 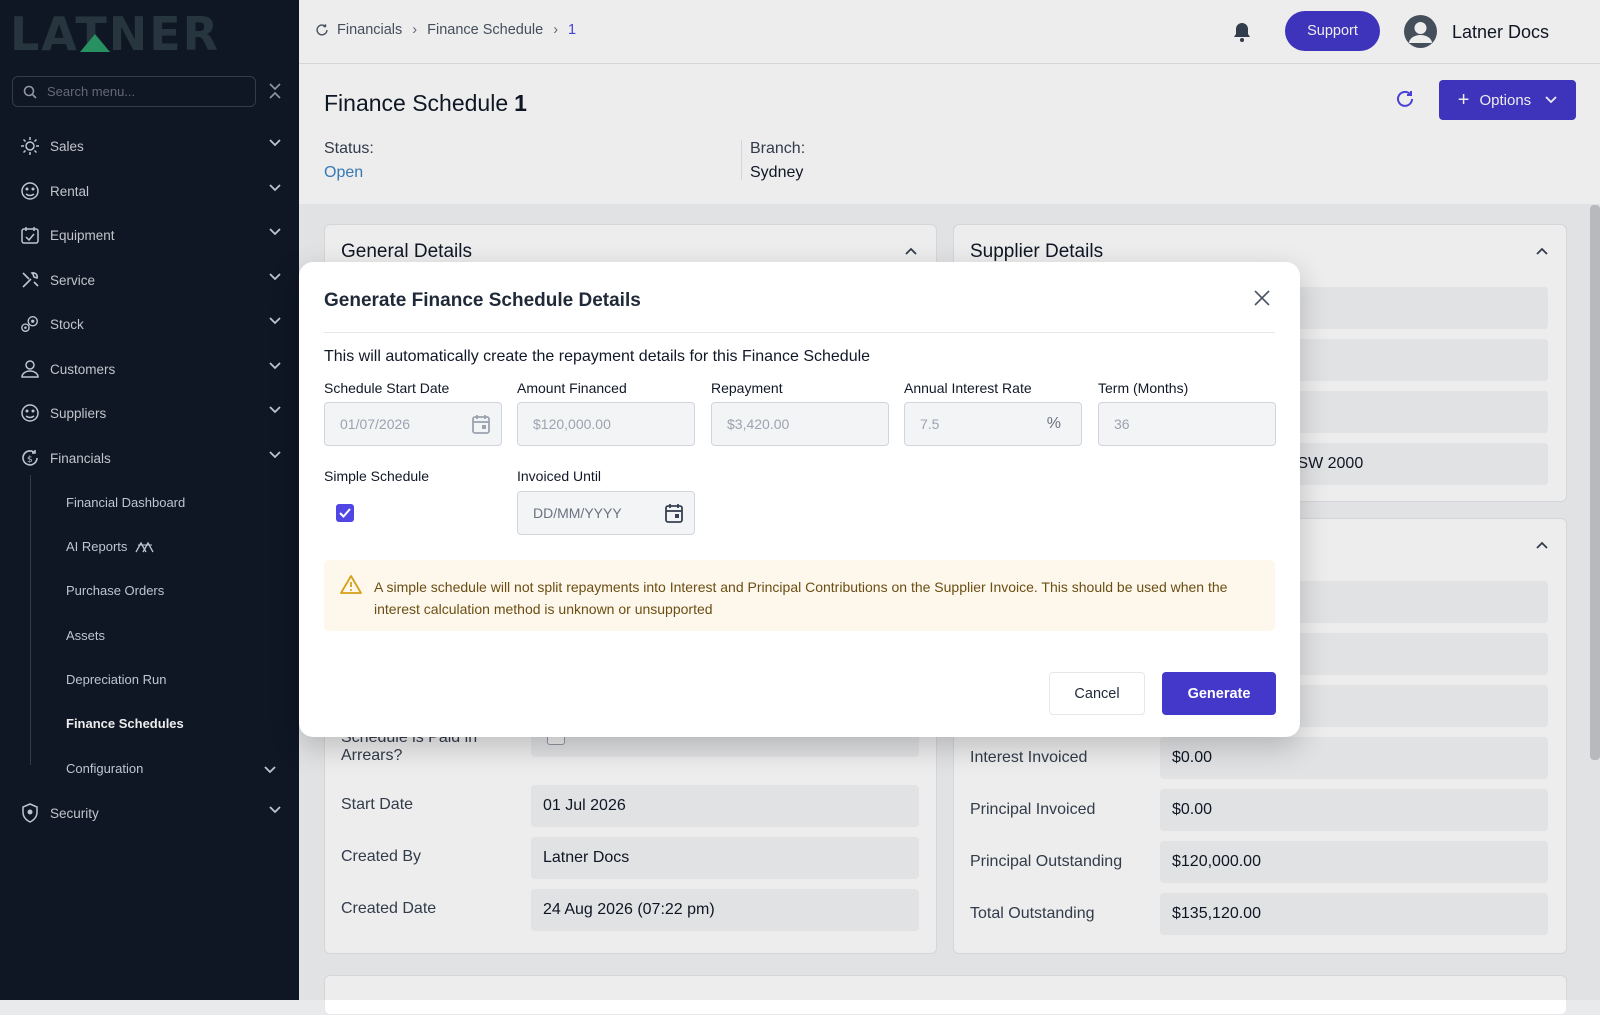 What do you see at coordinates (1187, 424) in the screenshot?
I see `term-months-input: 36` at bounding box center [1187, 424].